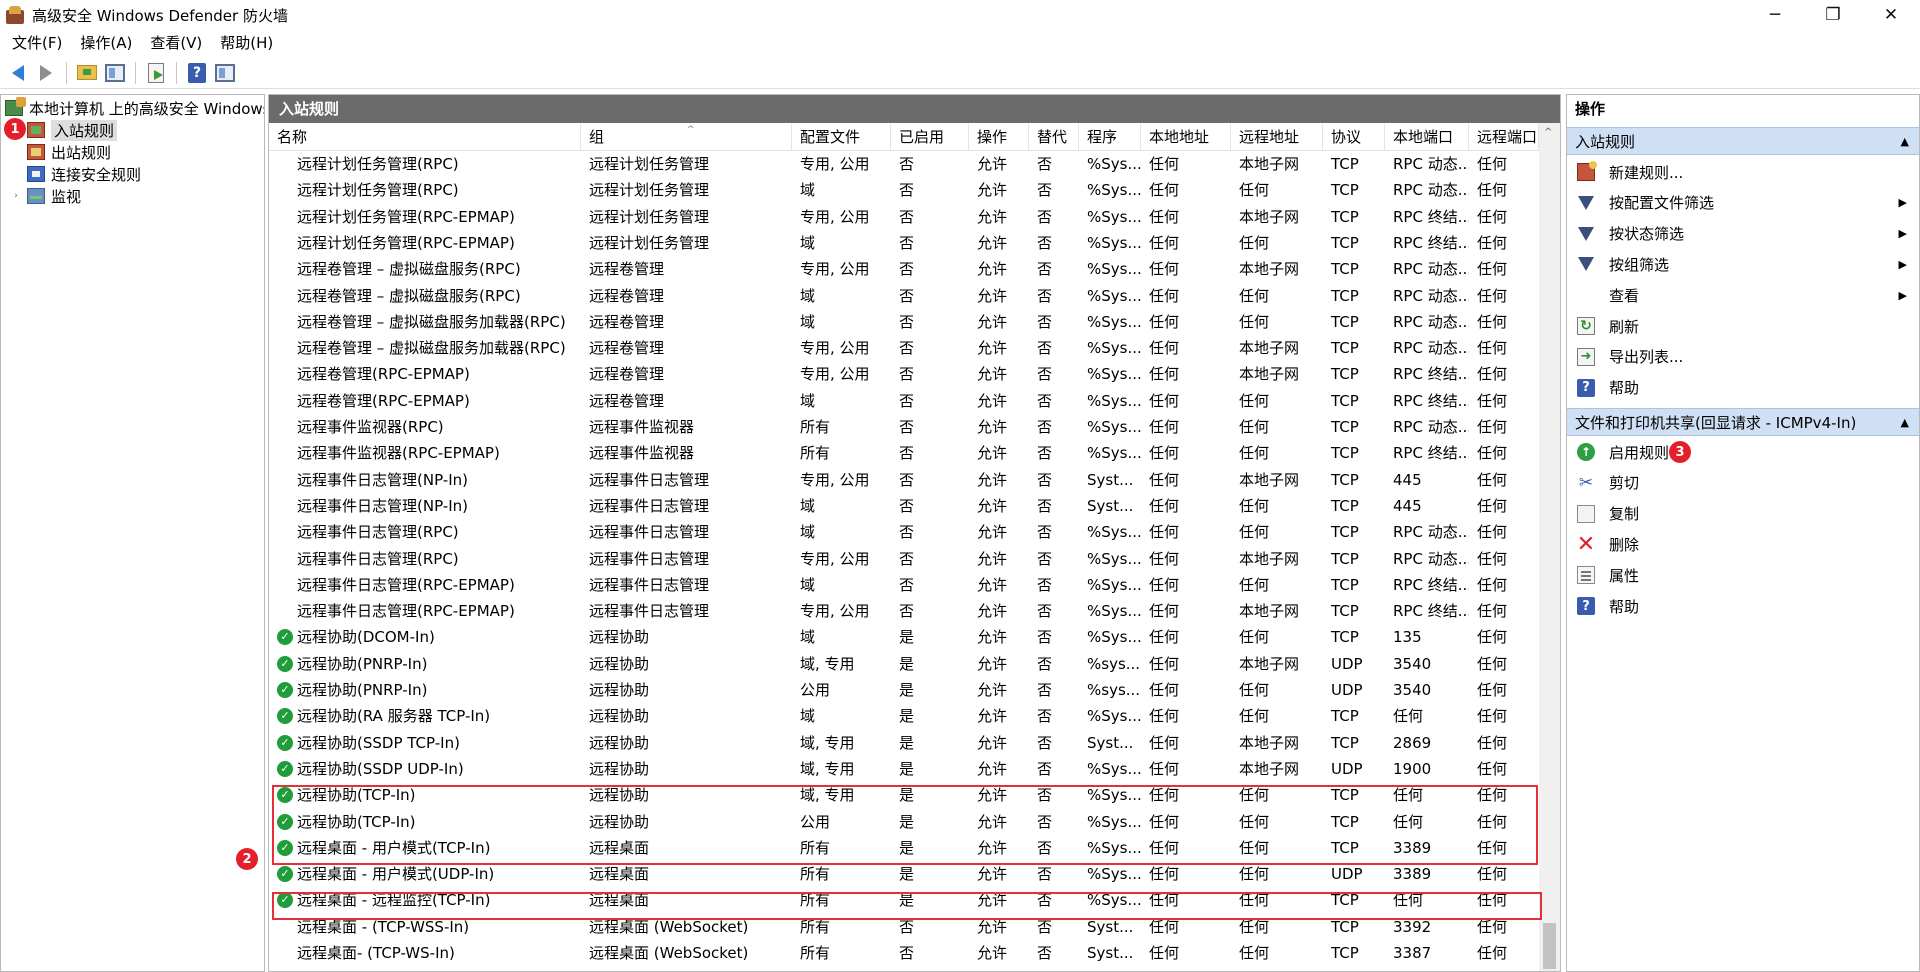  I want to click on expand-chevron-icon: ›, so click(16, 196).